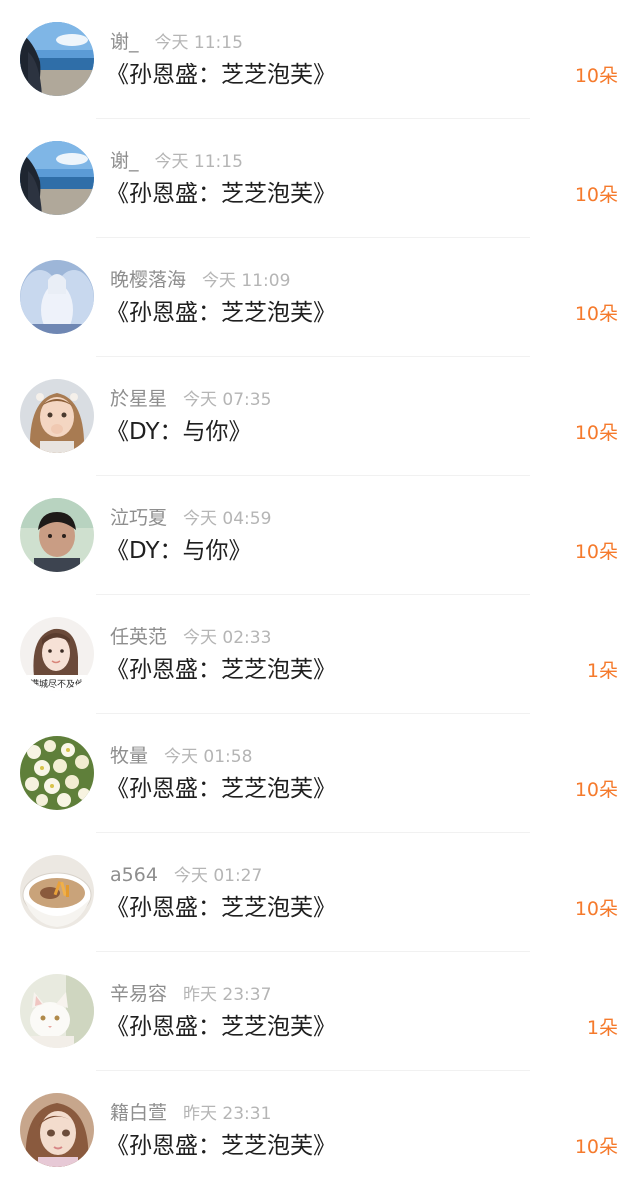  What do you see at coordinates (227, 519) in the screenshot?
I see `timestamp: 今天 04:59` at bounding box center [227, 519].